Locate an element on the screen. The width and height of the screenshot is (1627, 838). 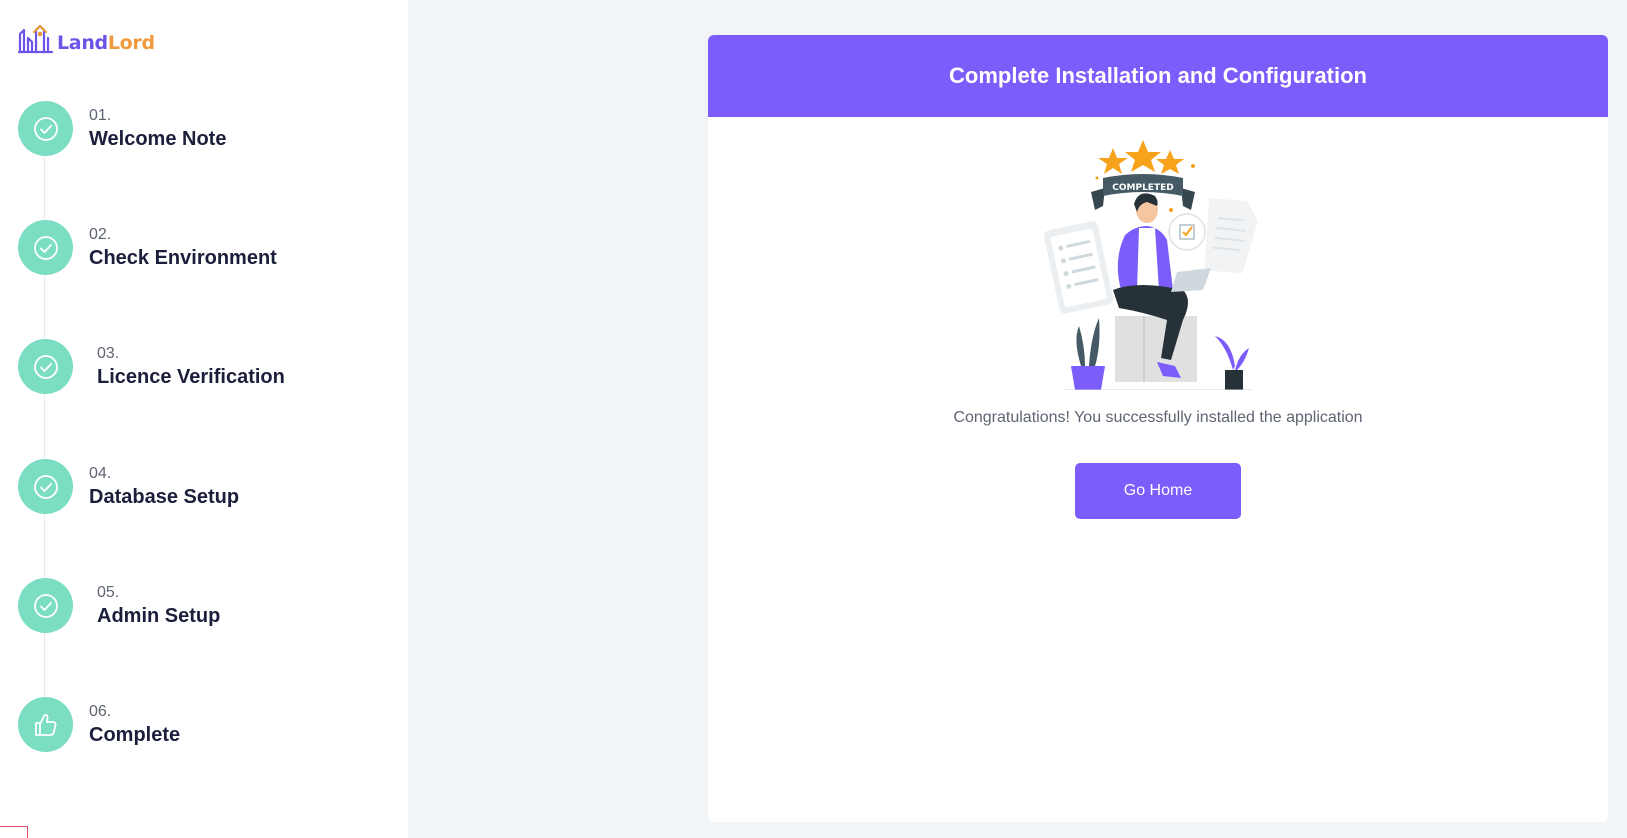
step-title: Admin Setup is located at coordinates (159, 615).